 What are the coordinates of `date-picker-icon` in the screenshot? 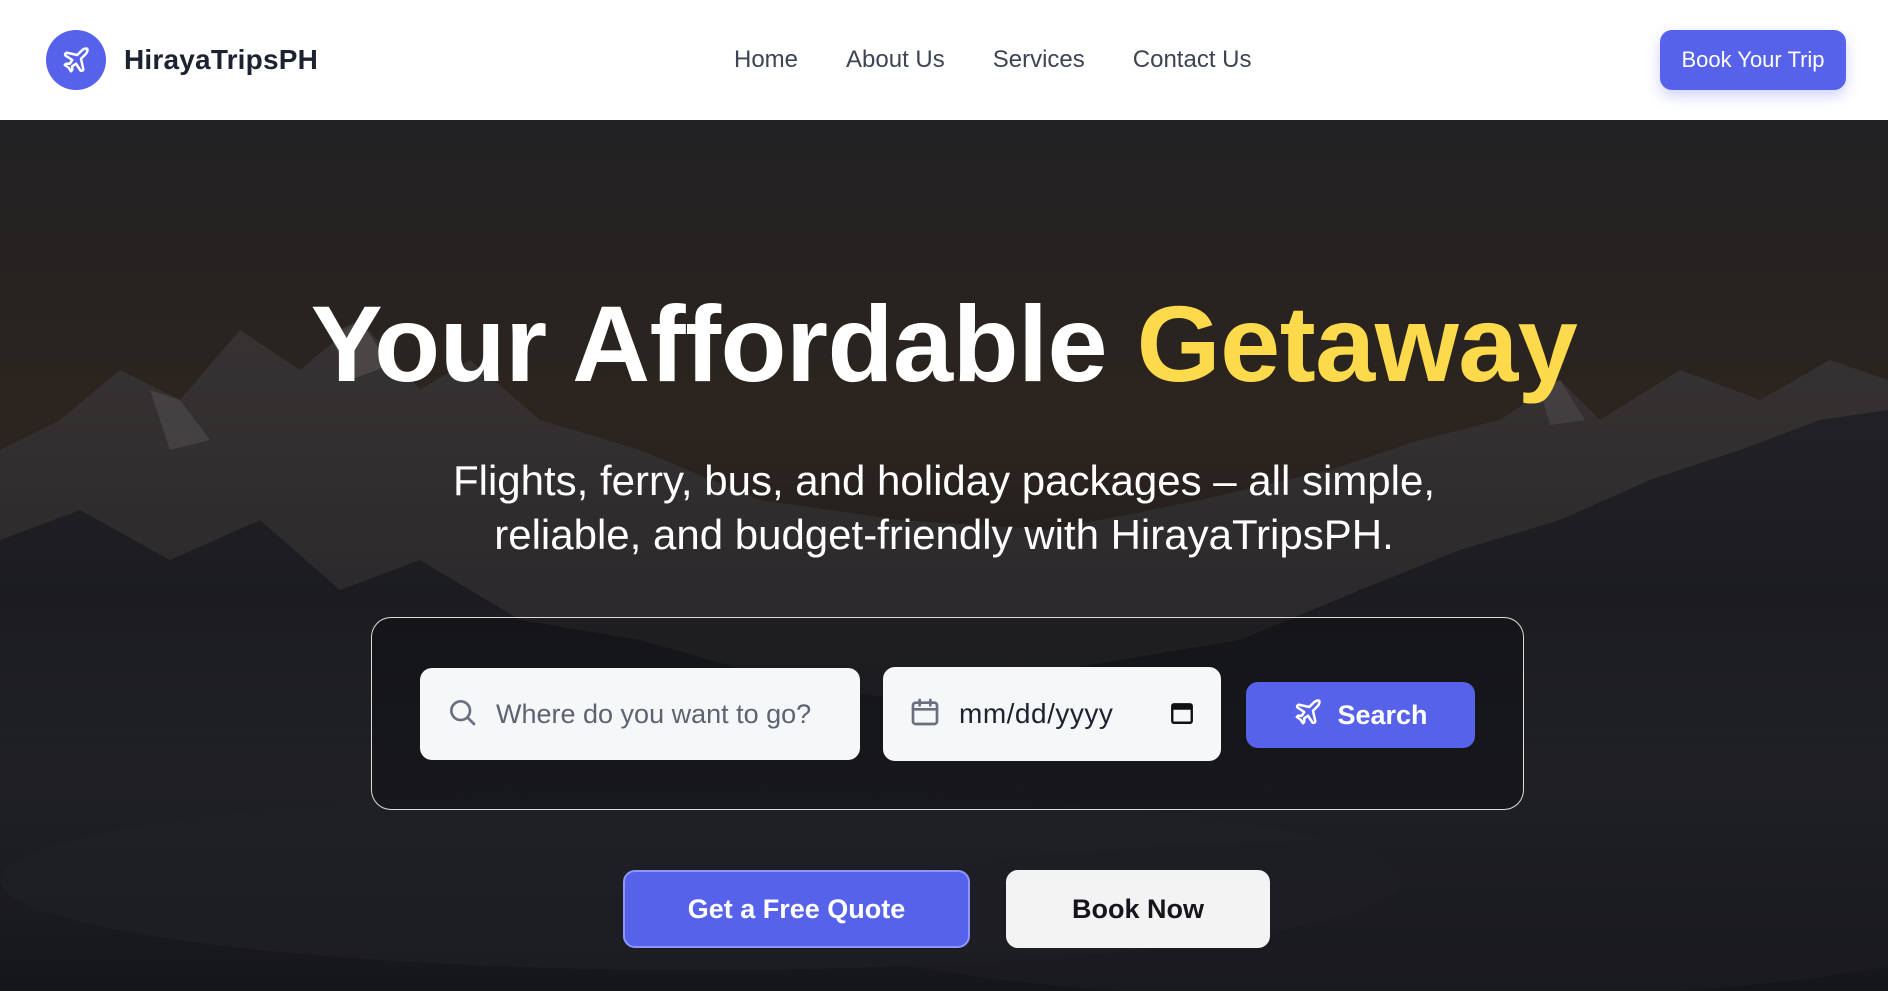 It's located at (1182, 713).